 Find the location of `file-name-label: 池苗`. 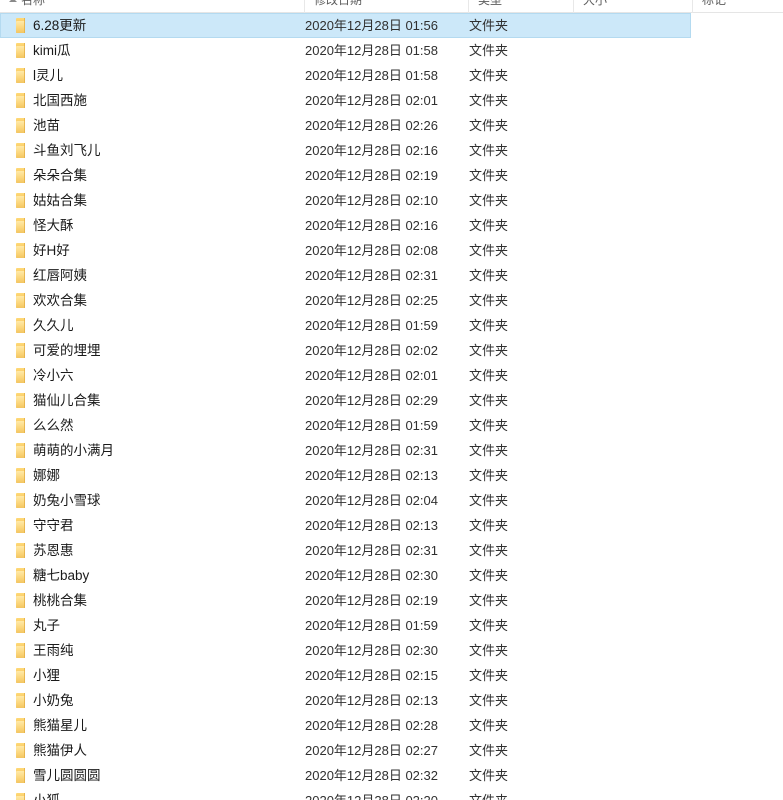

file-name-label: 池苗 is located at coordinates (46, 125).